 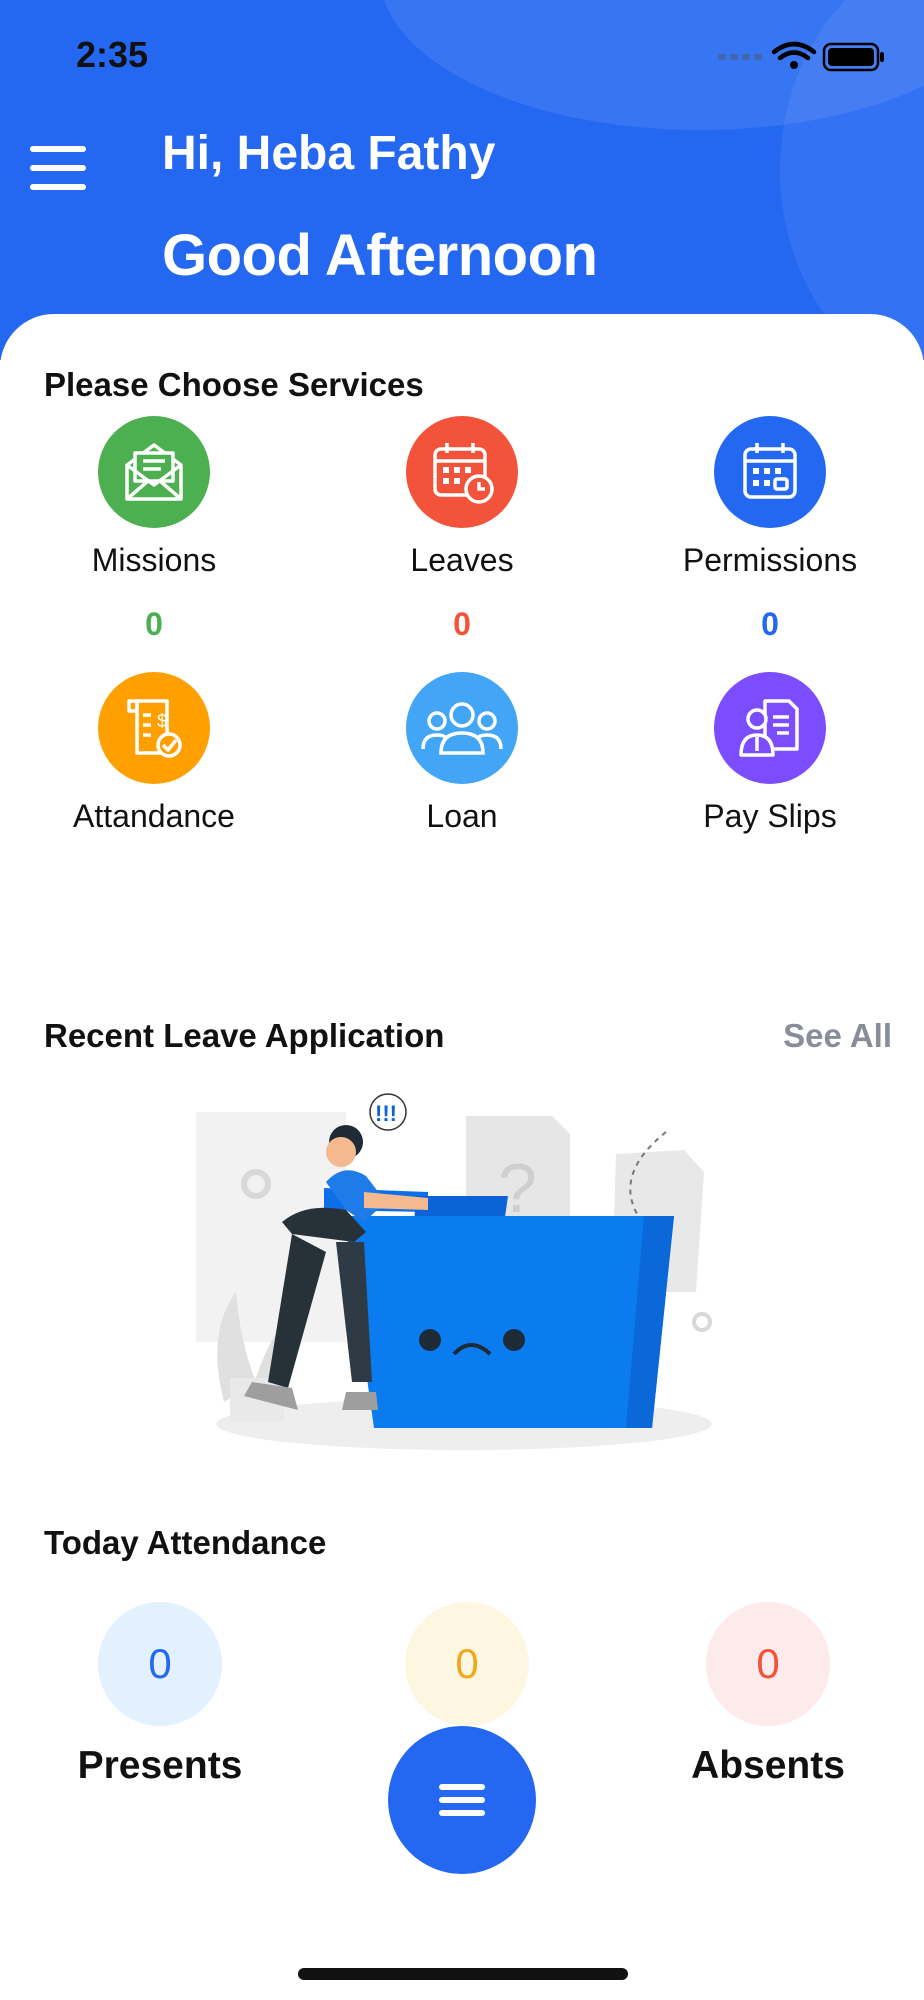 I want to click on service-leaves: Leaves, so click(x=462, y=497).